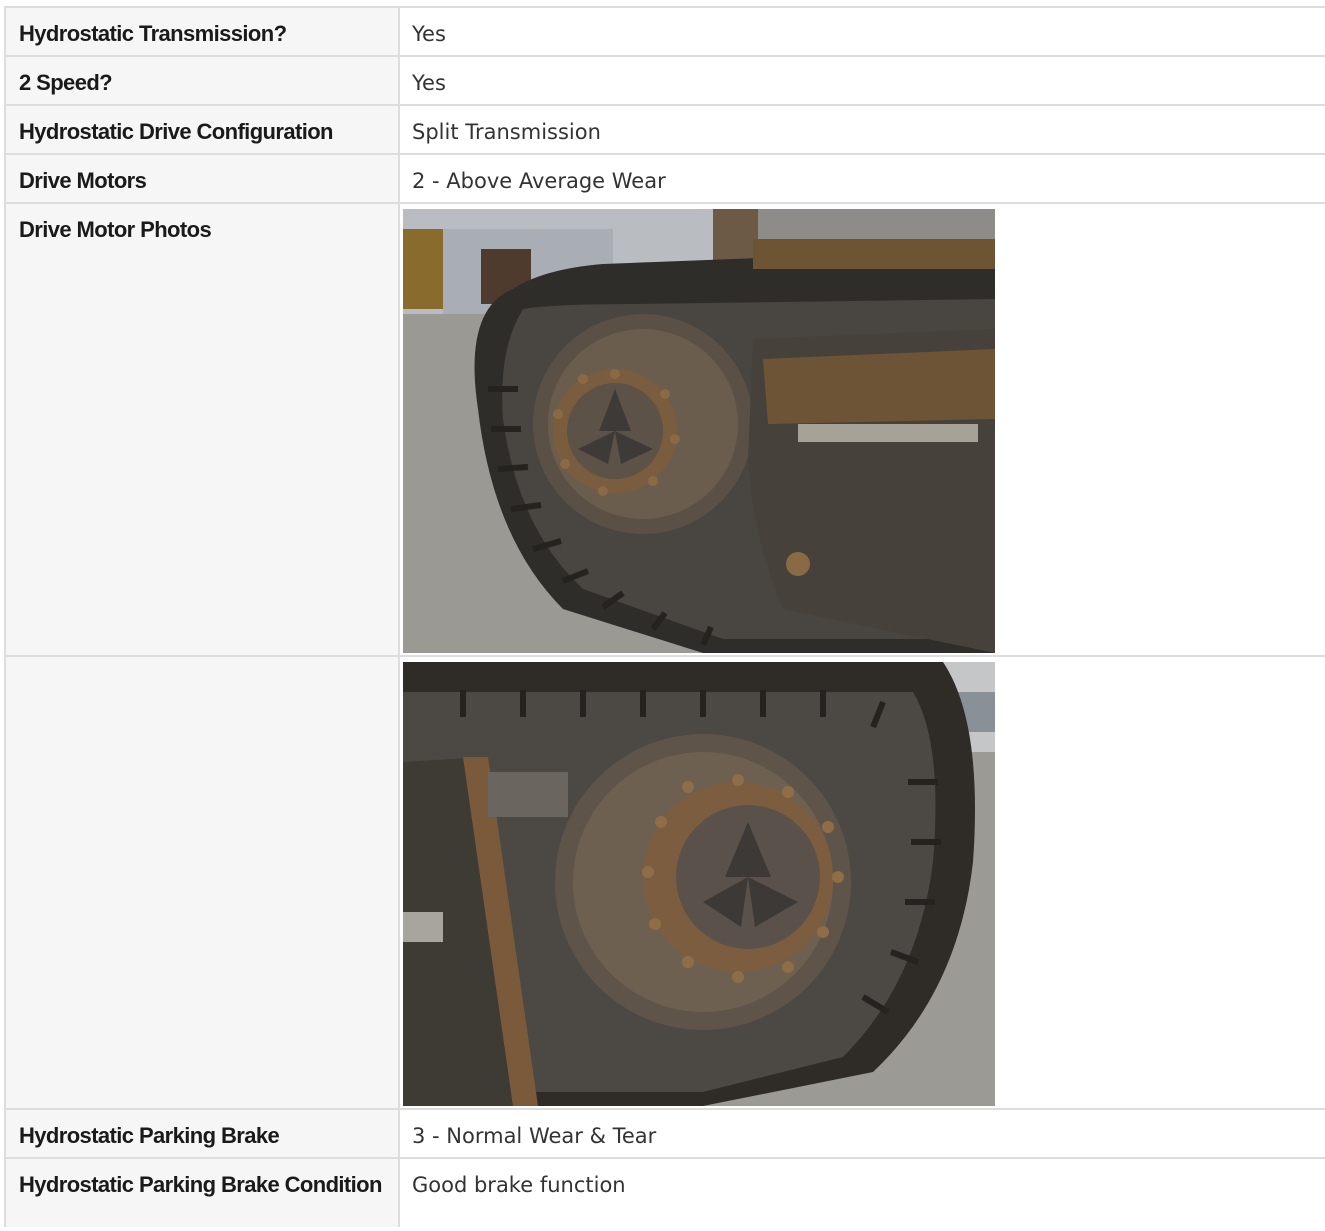 The height and width of the screenshot is (1231, 1325). What do you see at coordinates (201, 30) in the screenshot?
I see `row-label: Hydrostatic Transmission?` at bounding box center [201, 30].